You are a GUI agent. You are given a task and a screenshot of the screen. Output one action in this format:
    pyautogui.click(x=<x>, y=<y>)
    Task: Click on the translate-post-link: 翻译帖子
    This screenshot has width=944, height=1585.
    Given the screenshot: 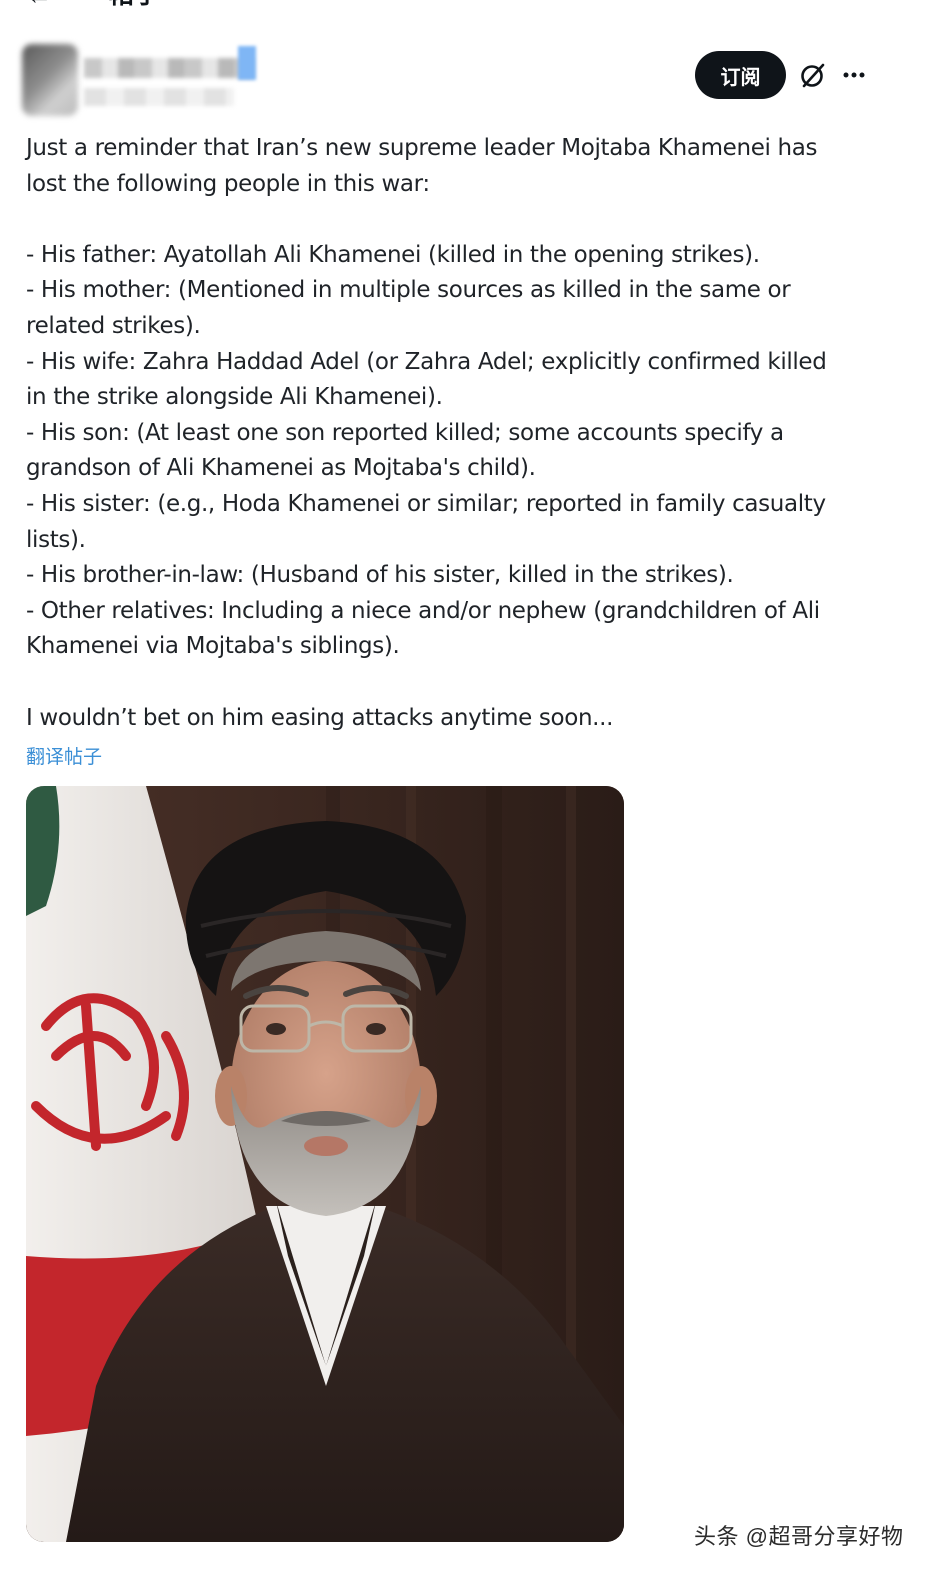 What is the action you would take?
    pyautogui.click(x=64, y=755)
    